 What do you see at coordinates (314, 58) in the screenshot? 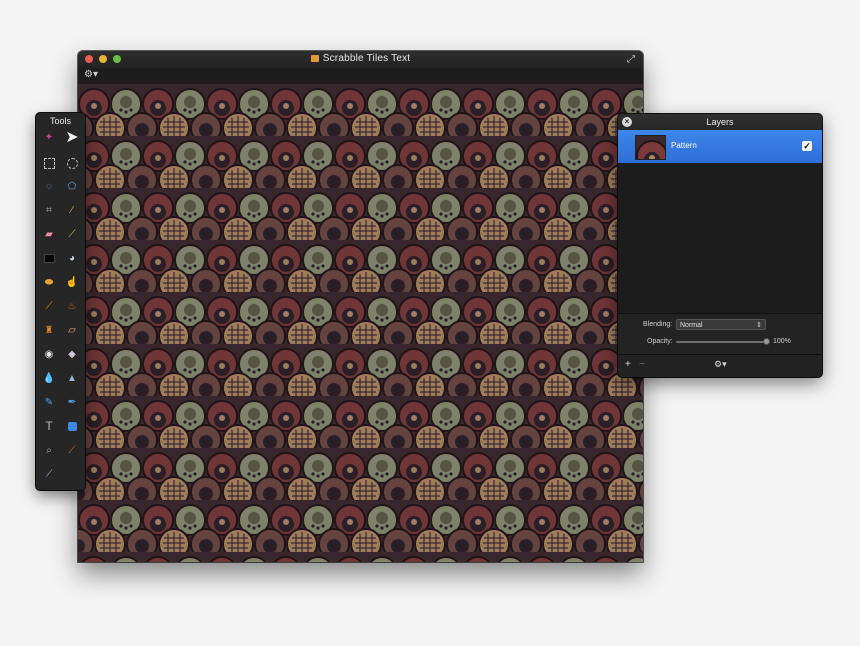
I see `document-icon` at bounding box center [314, 58].